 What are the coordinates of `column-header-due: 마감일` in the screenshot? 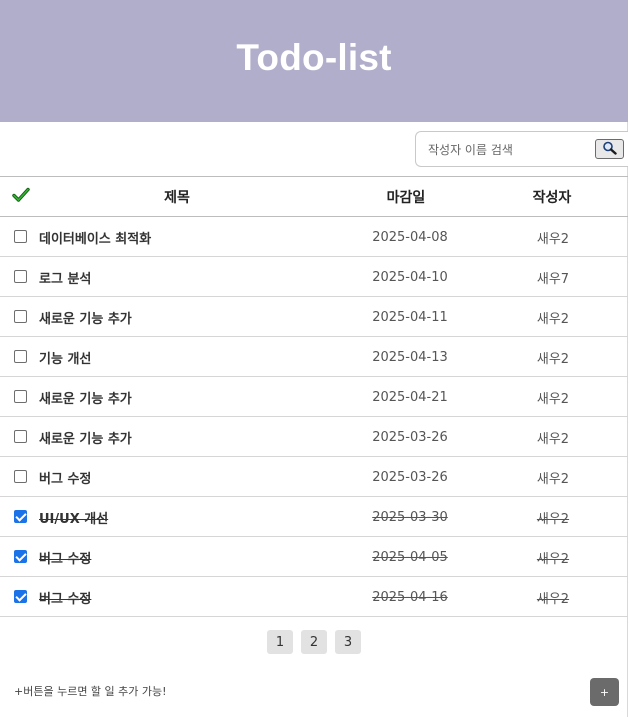 It's located at (406, 198).